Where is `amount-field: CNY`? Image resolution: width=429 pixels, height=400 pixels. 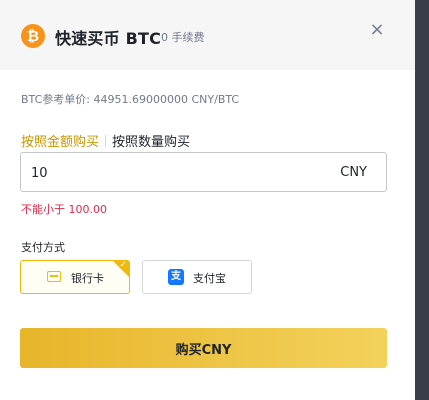 amount-field: CNY is located at coordinates (203, 172).